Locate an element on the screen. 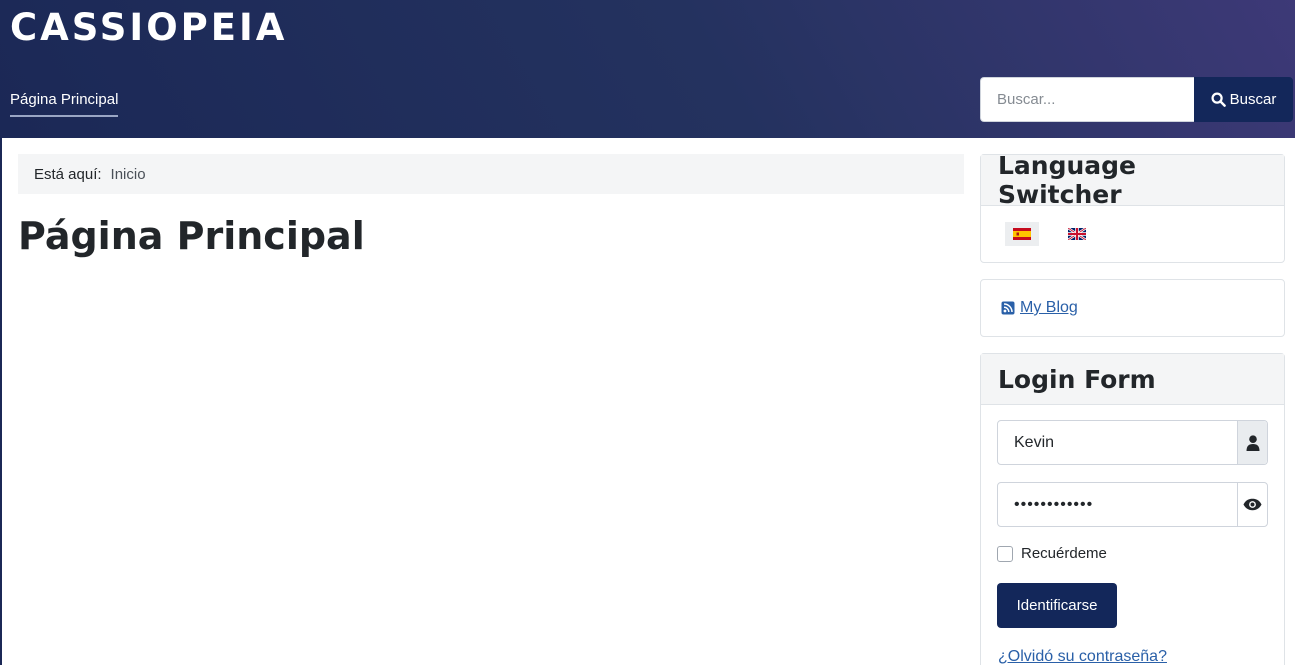 The height and width of the screenshot is (665, 1295). breadcrumb: Está aquí: Inicio is located at coordinates (491, 174).